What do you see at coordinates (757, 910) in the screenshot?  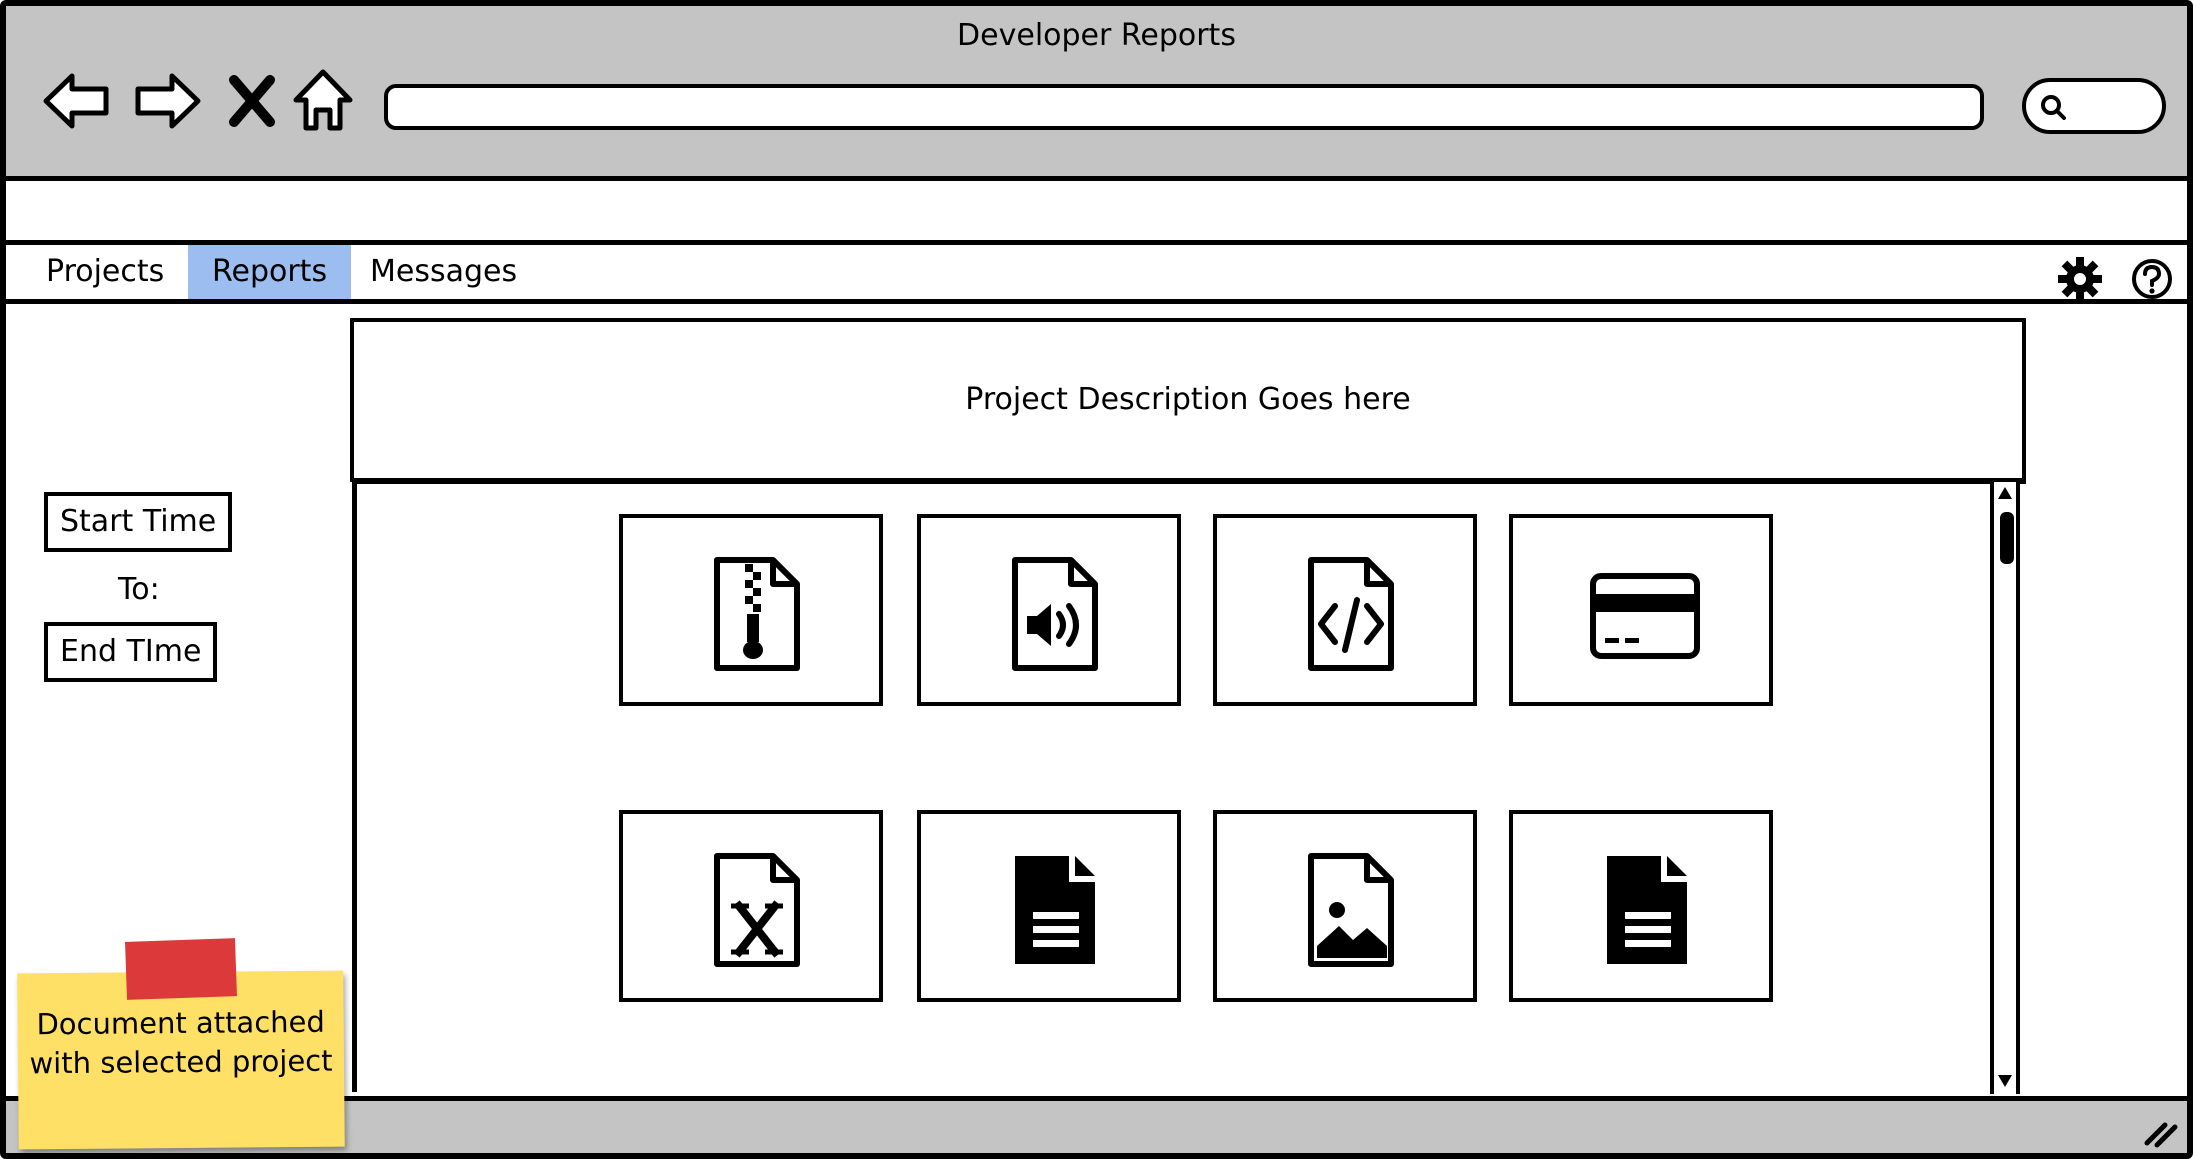 I see `excel-file-icon` at bounding box center [757, 910].